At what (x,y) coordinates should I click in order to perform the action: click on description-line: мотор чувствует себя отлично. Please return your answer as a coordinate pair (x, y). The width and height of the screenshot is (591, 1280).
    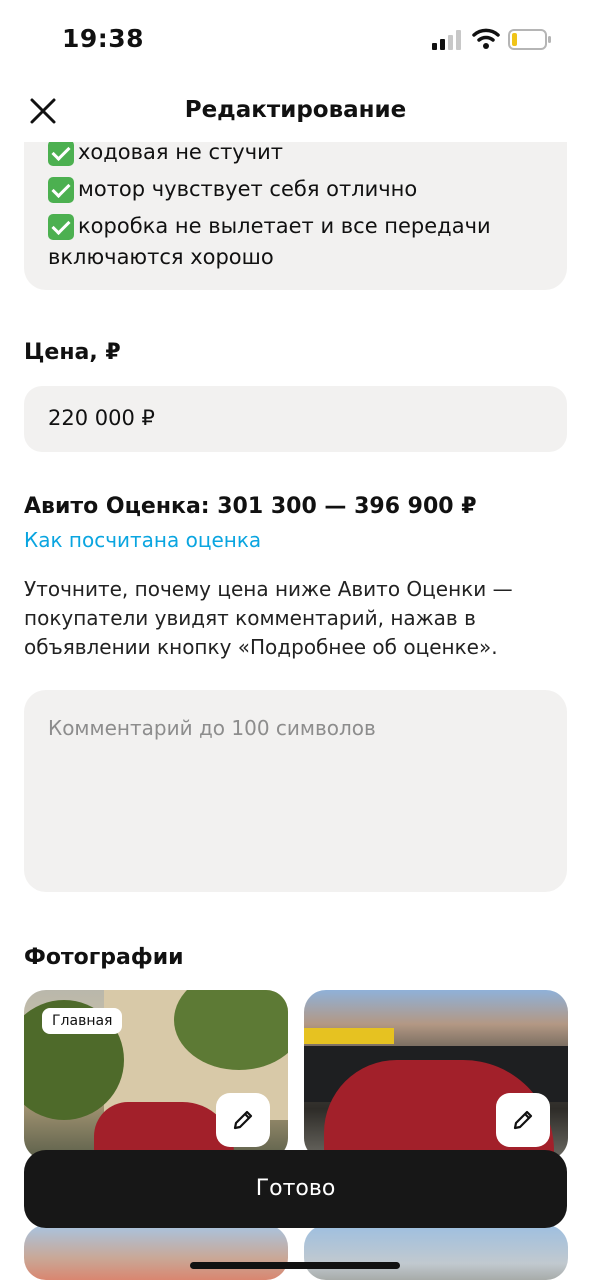
    Looking at the image, I should click on (303, 189).